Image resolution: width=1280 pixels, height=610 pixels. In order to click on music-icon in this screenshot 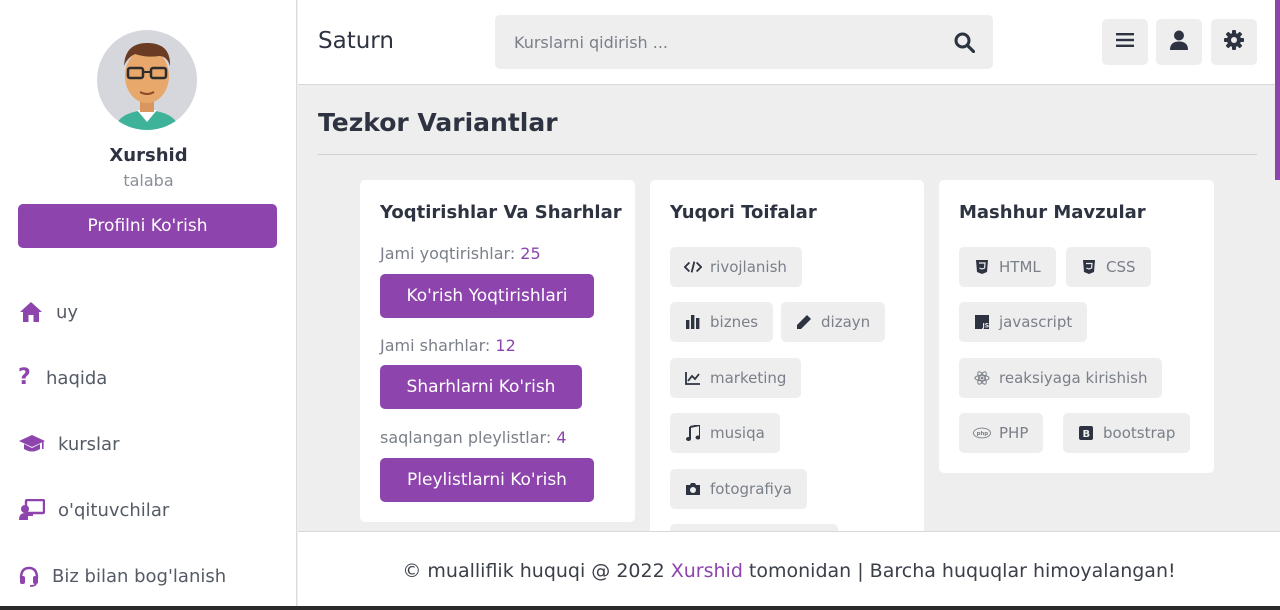, I will do `click(693, 433)`.